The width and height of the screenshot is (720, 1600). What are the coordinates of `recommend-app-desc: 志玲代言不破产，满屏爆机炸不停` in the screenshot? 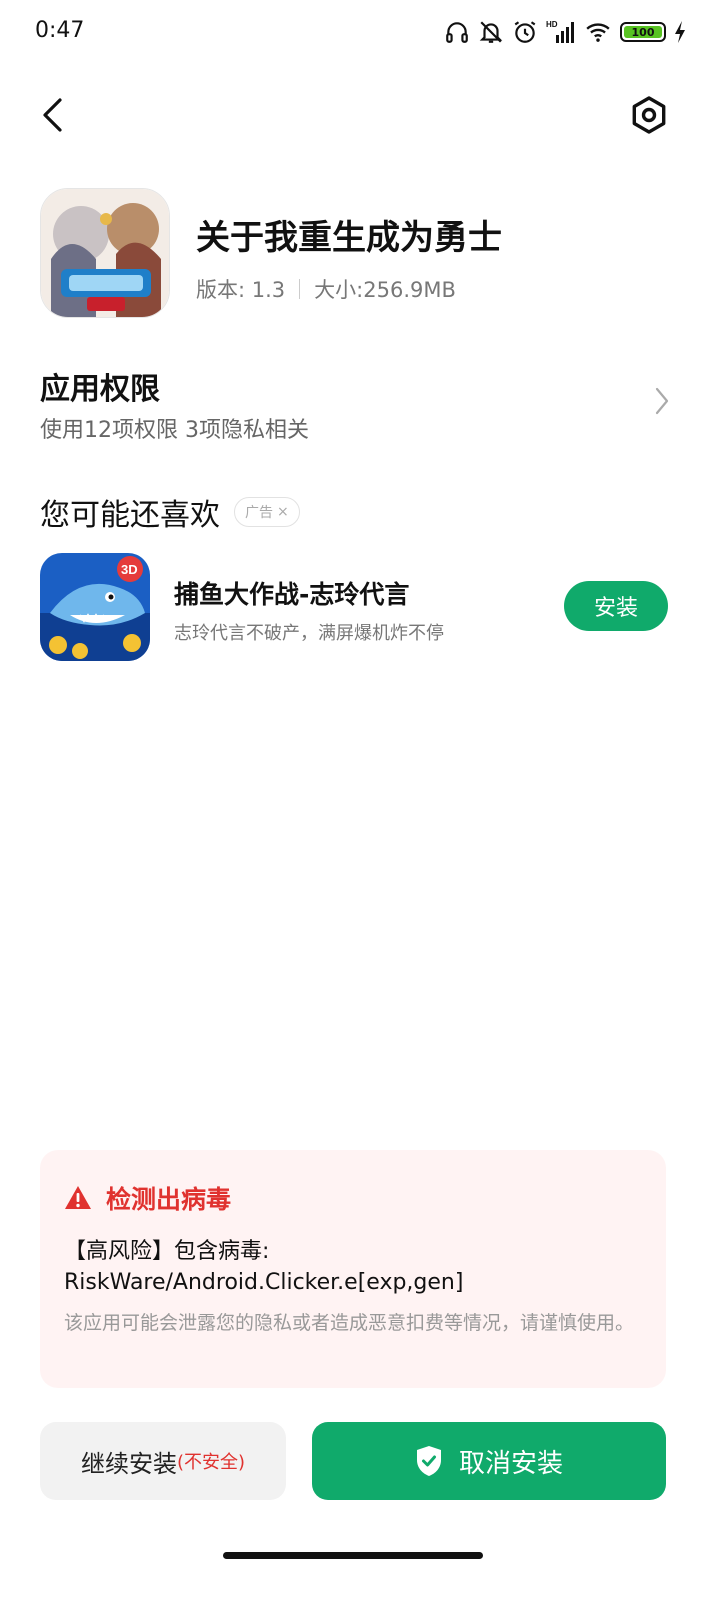 It's located at (309, 633).